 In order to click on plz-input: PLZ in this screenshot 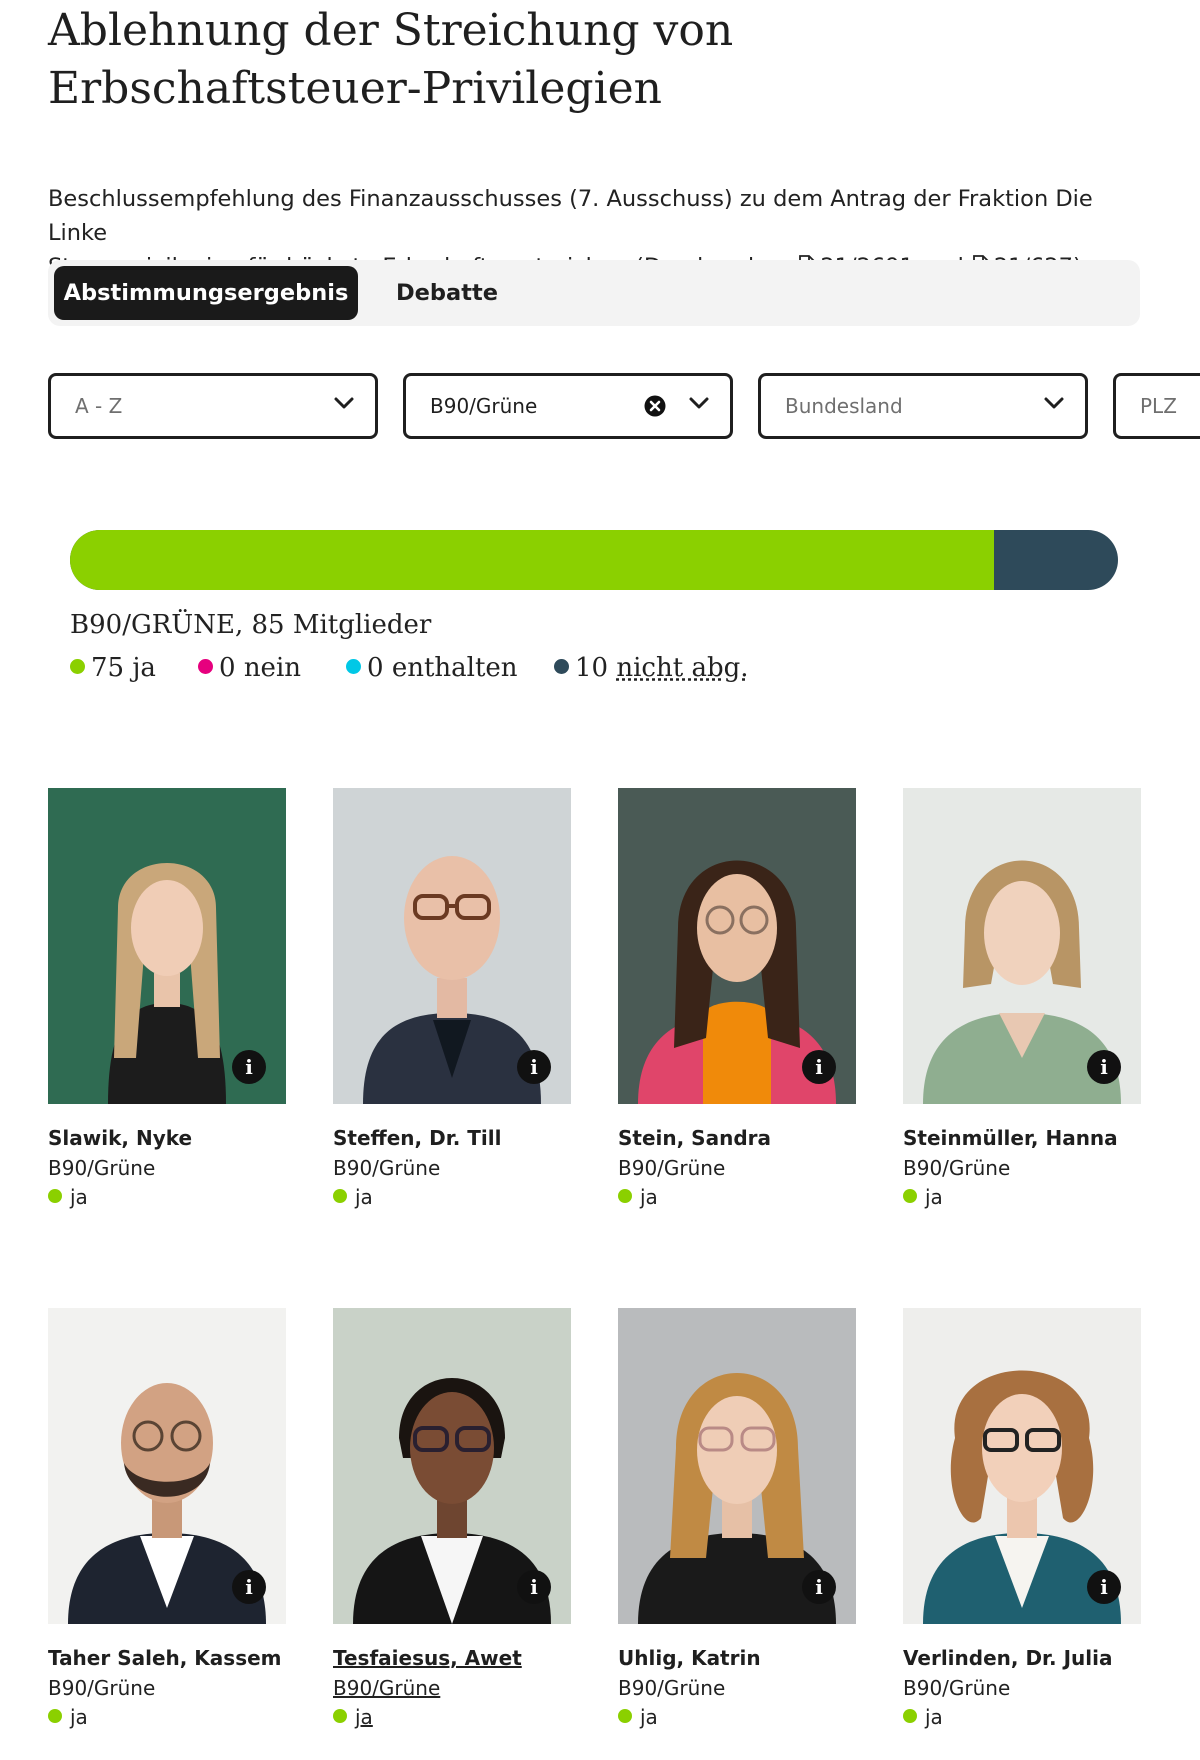, I will do `click(1156, 406)`.